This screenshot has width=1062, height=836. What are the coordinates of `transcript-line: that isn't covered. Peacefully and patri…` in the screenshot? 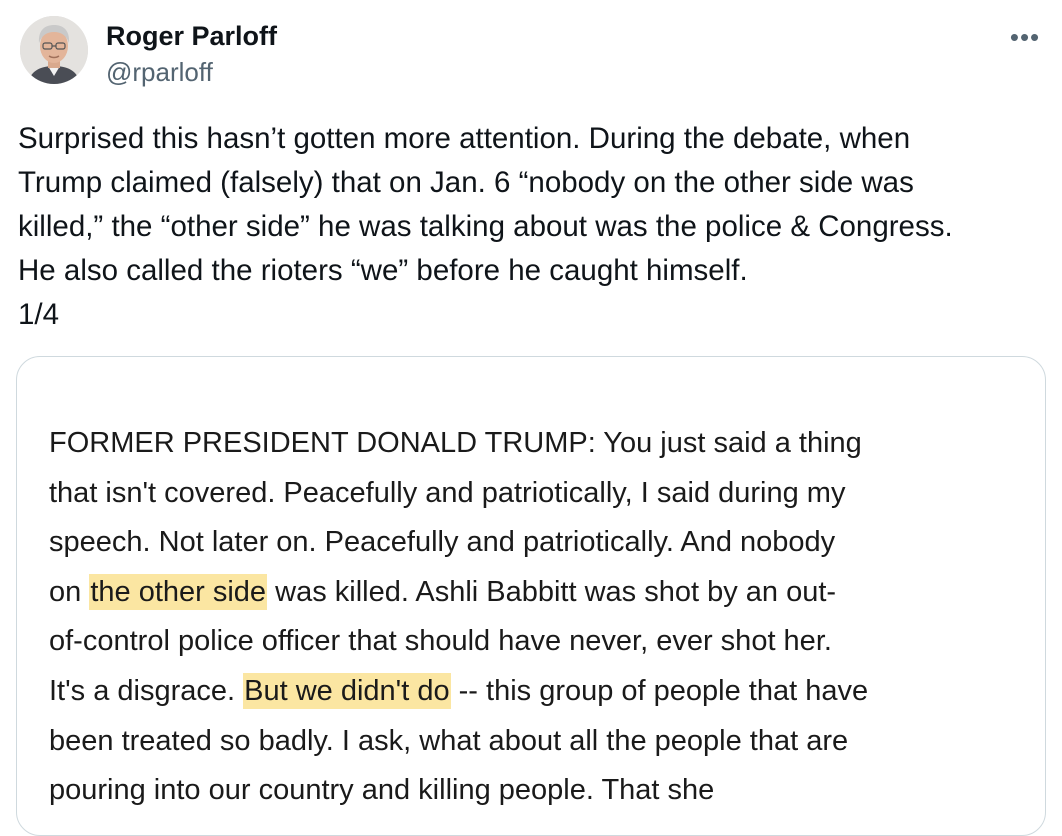 It's located at (544, 494).